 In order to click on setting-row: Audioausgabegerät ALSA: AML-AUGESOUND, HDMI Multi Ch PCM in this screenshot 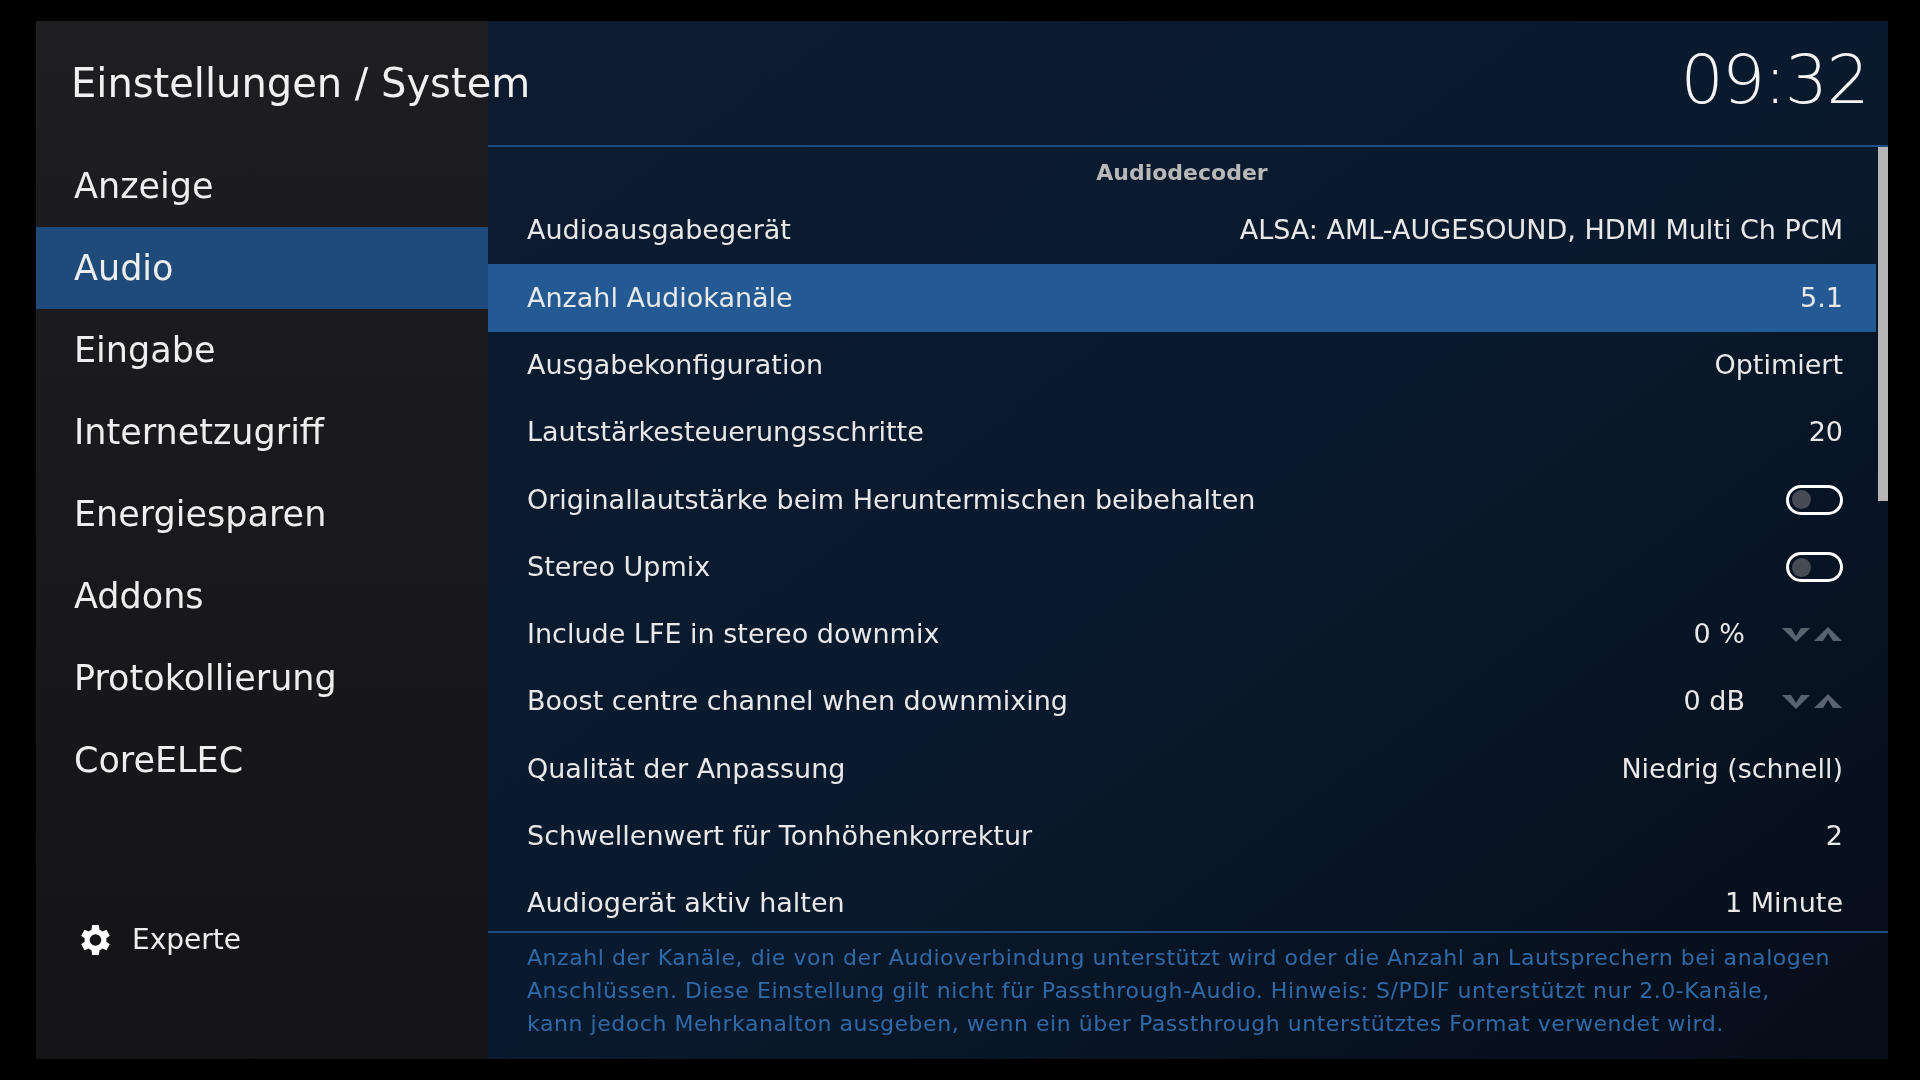, I will do `click(1182, 231)`.